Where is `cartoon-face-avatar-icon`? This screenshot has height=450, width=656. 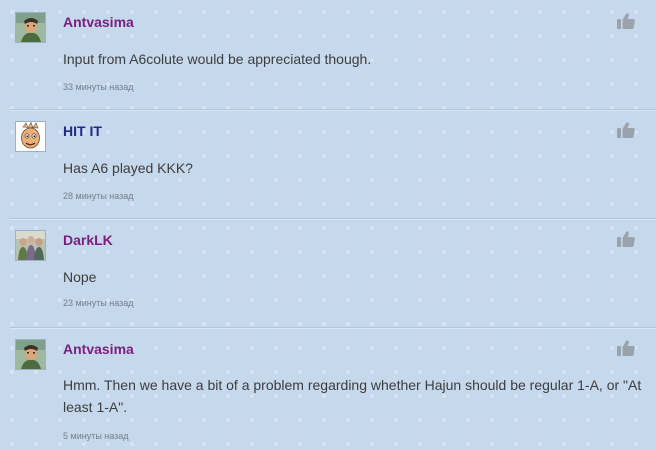 cartoon-face-avatar-icon is located at coordinates (30, 136).